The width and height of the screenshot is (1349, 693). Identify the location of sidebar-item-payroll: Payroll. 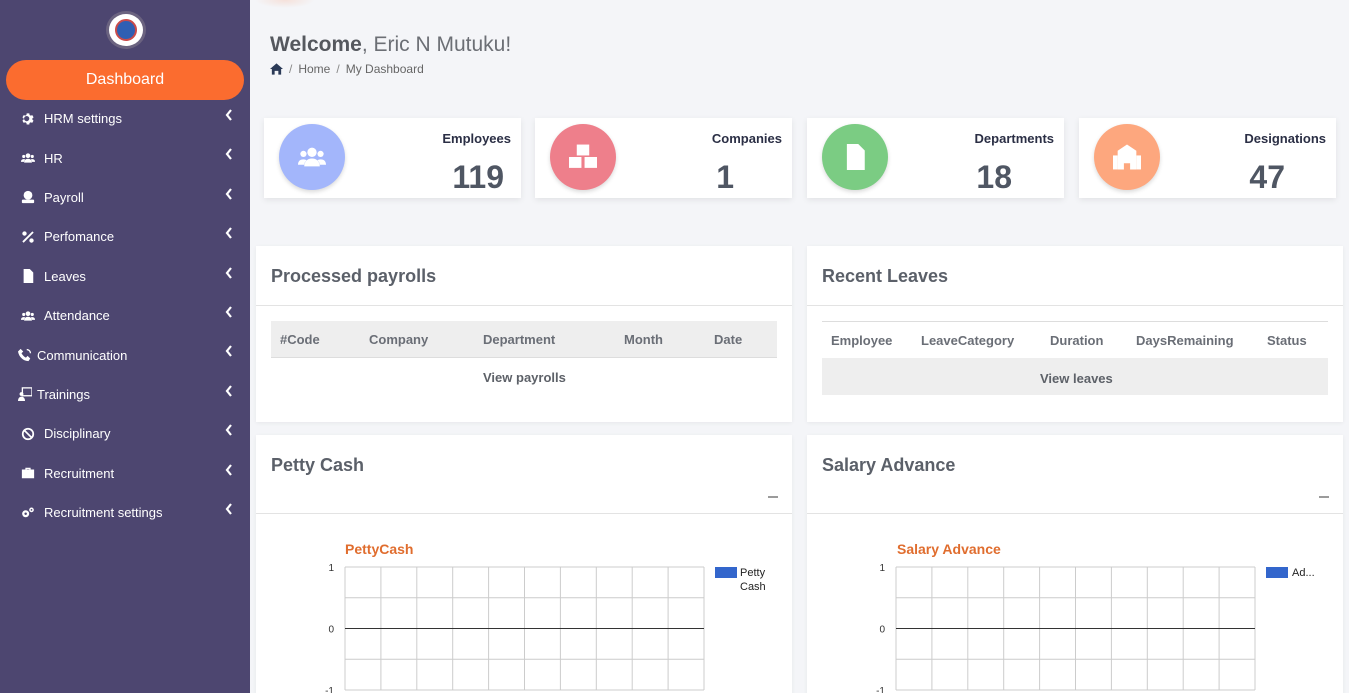
(125, 197).